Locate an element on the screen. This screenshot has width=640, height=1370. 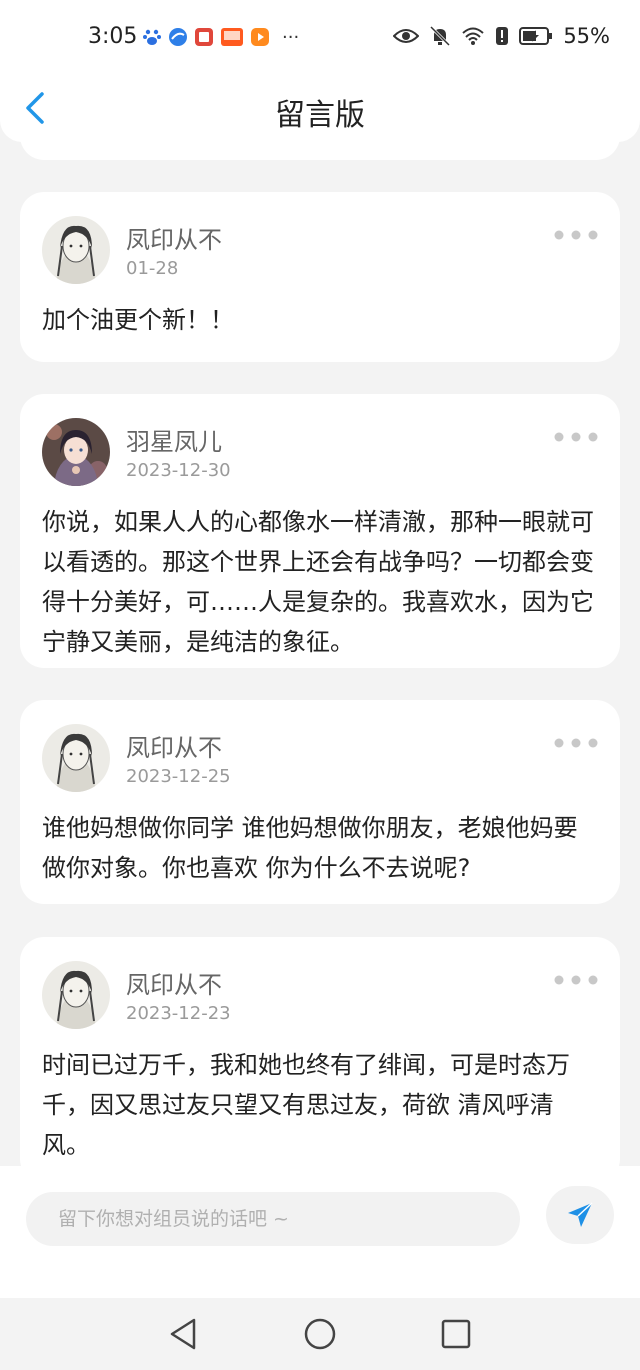
system-nav-bar is located at coordinates (320, 1334).